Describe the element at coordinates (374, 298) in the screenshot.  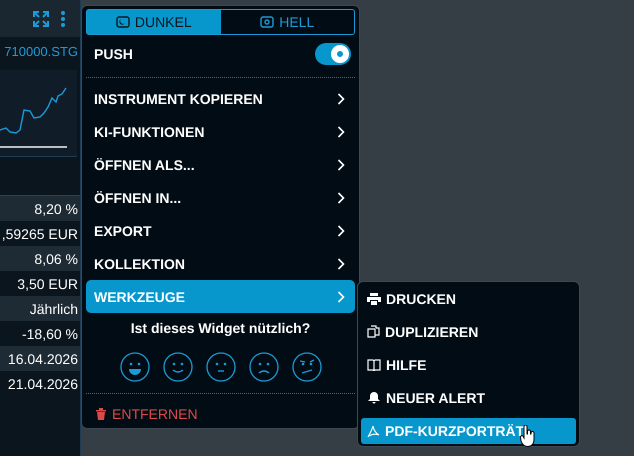
I see `printer-icon` at that location.